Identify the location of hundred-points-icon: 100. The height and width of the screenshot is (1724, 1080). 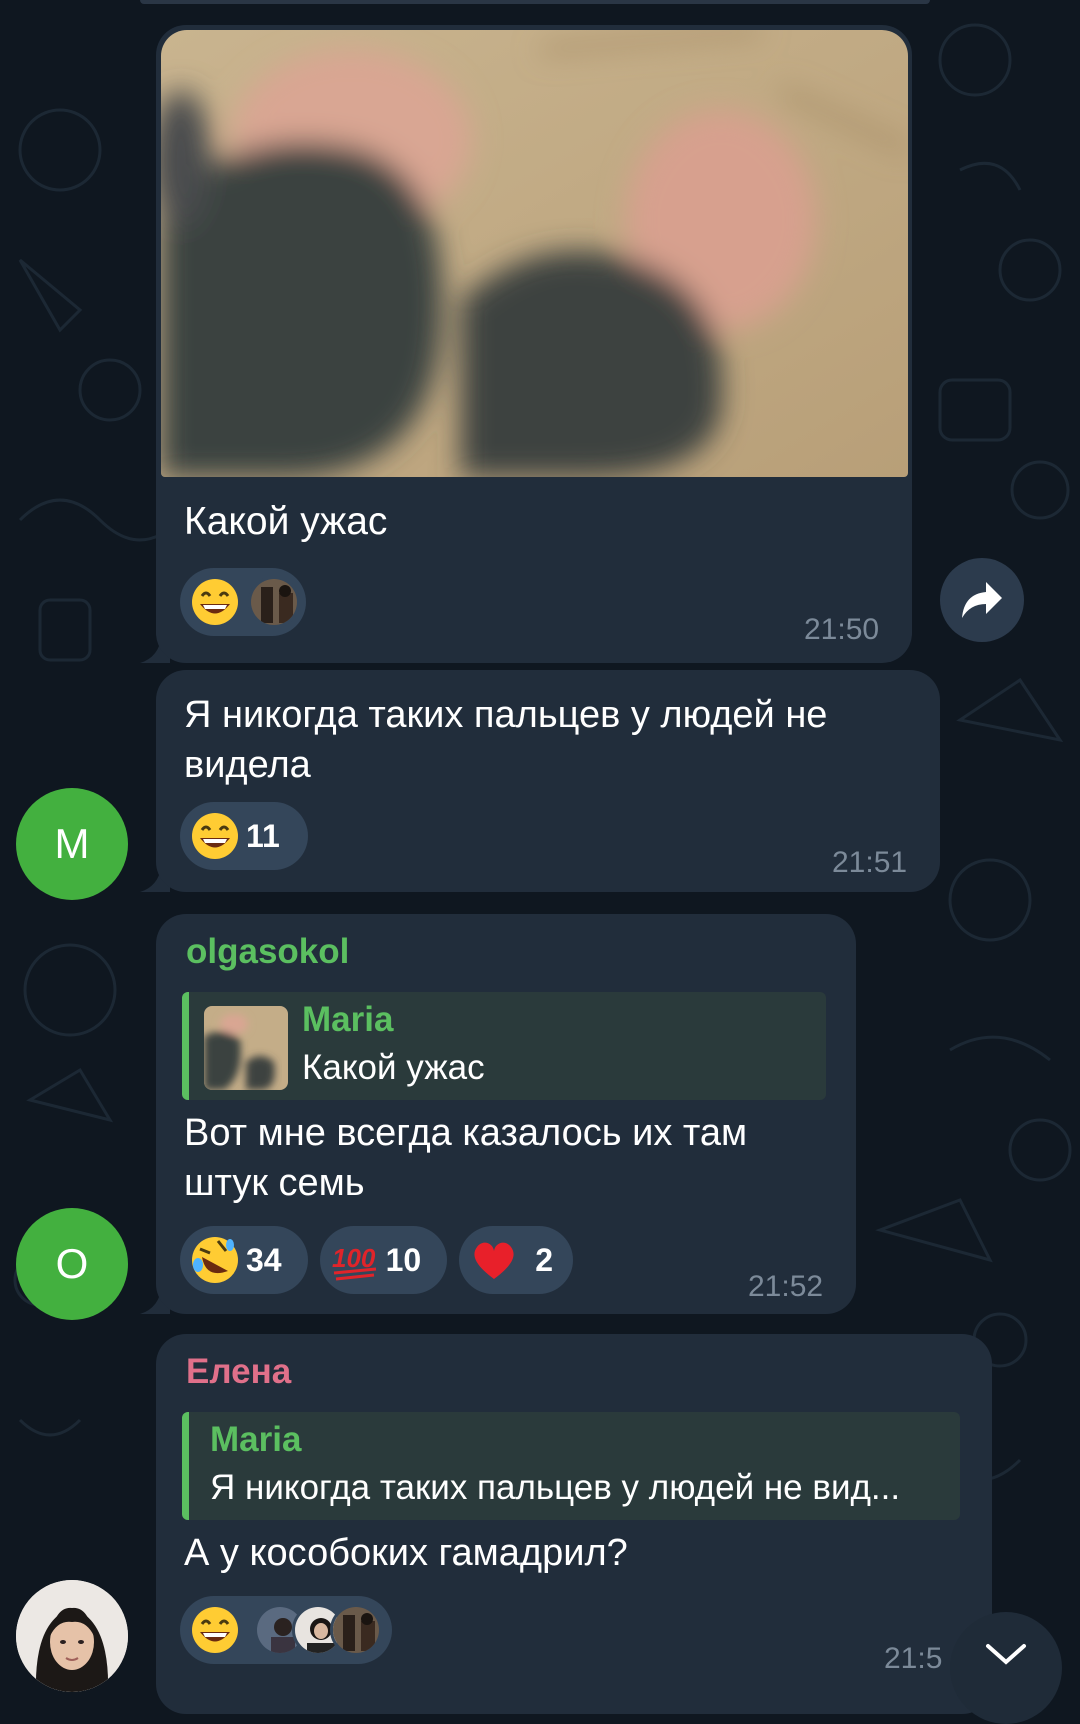
(354, 1262).